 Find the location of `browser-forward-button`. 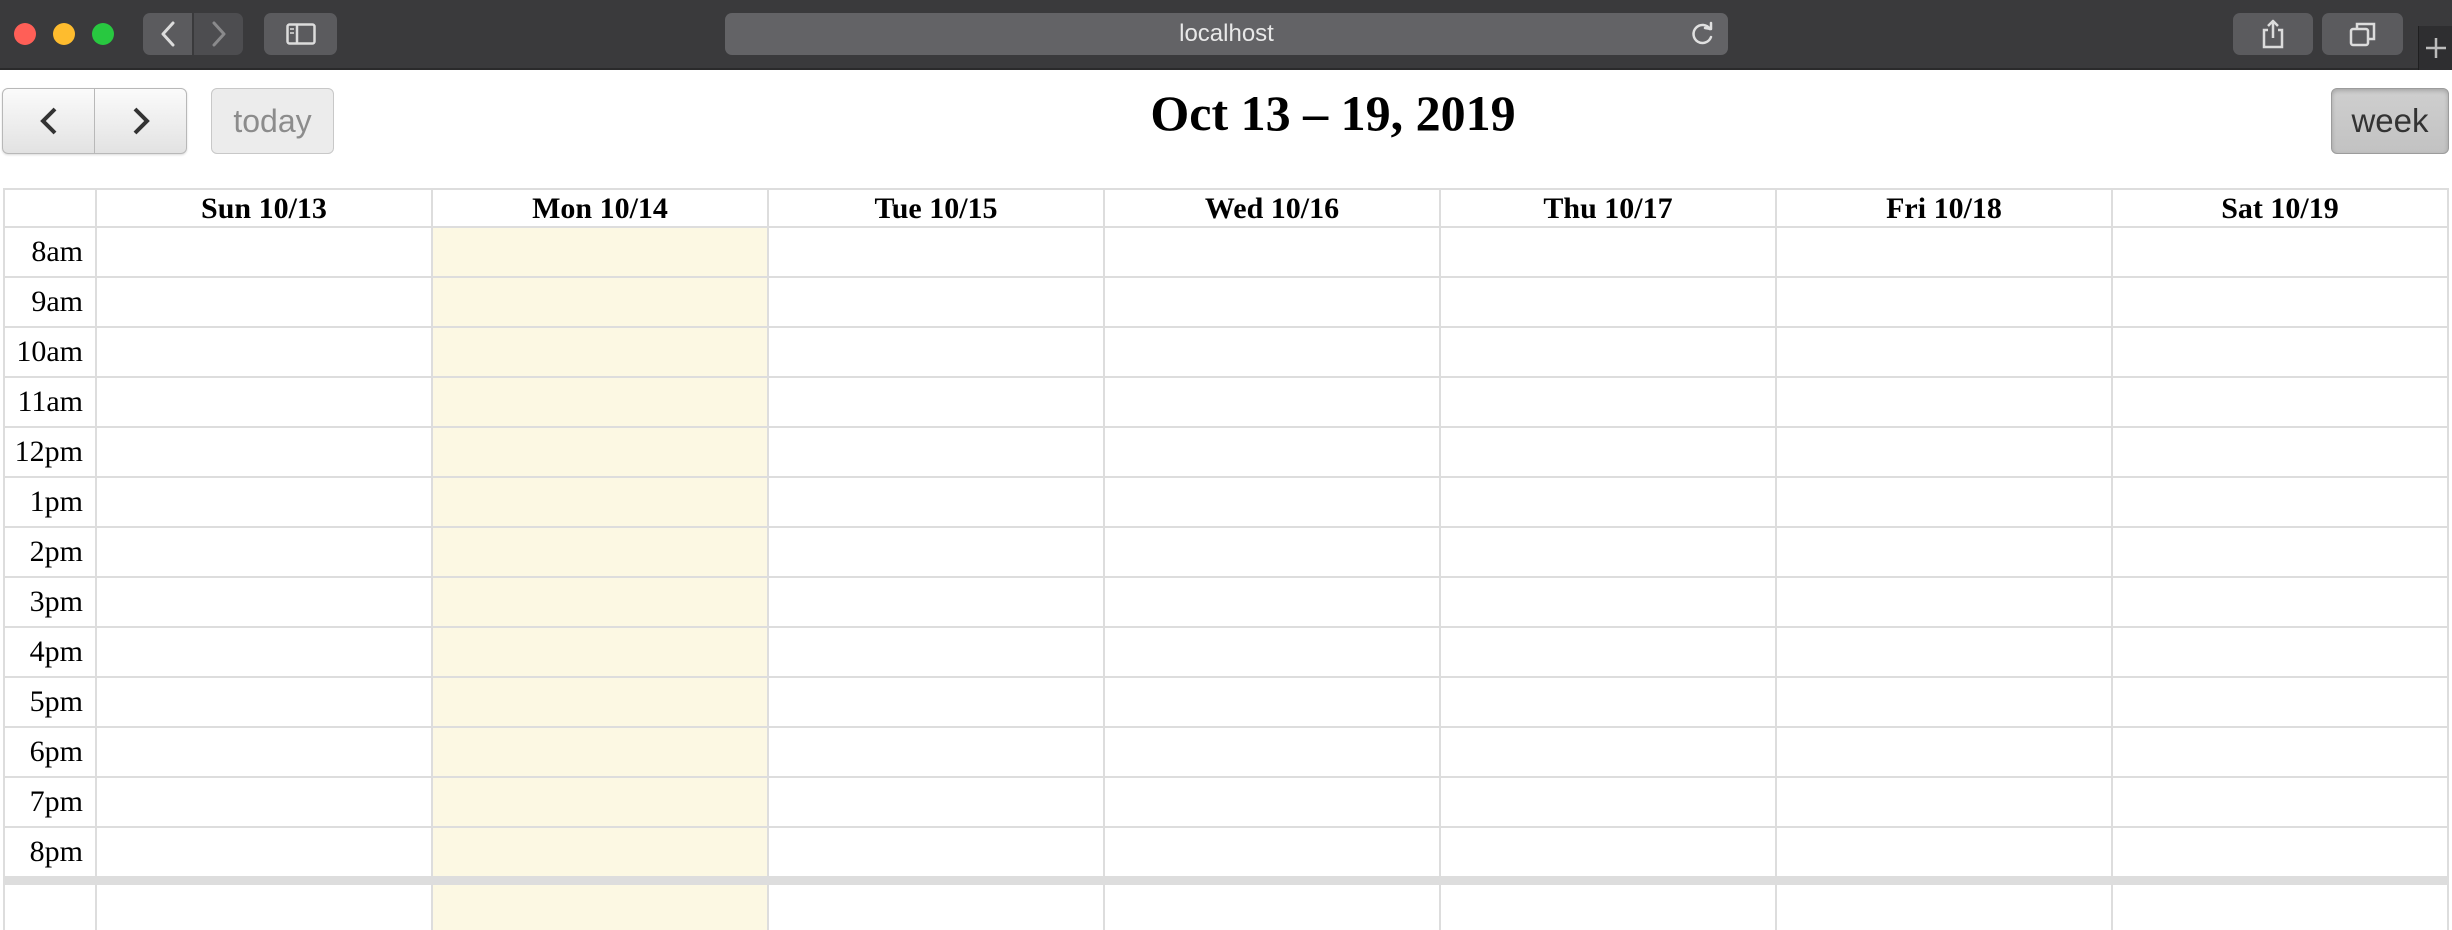

browser-forward-button is located at coordinates (218, 34).